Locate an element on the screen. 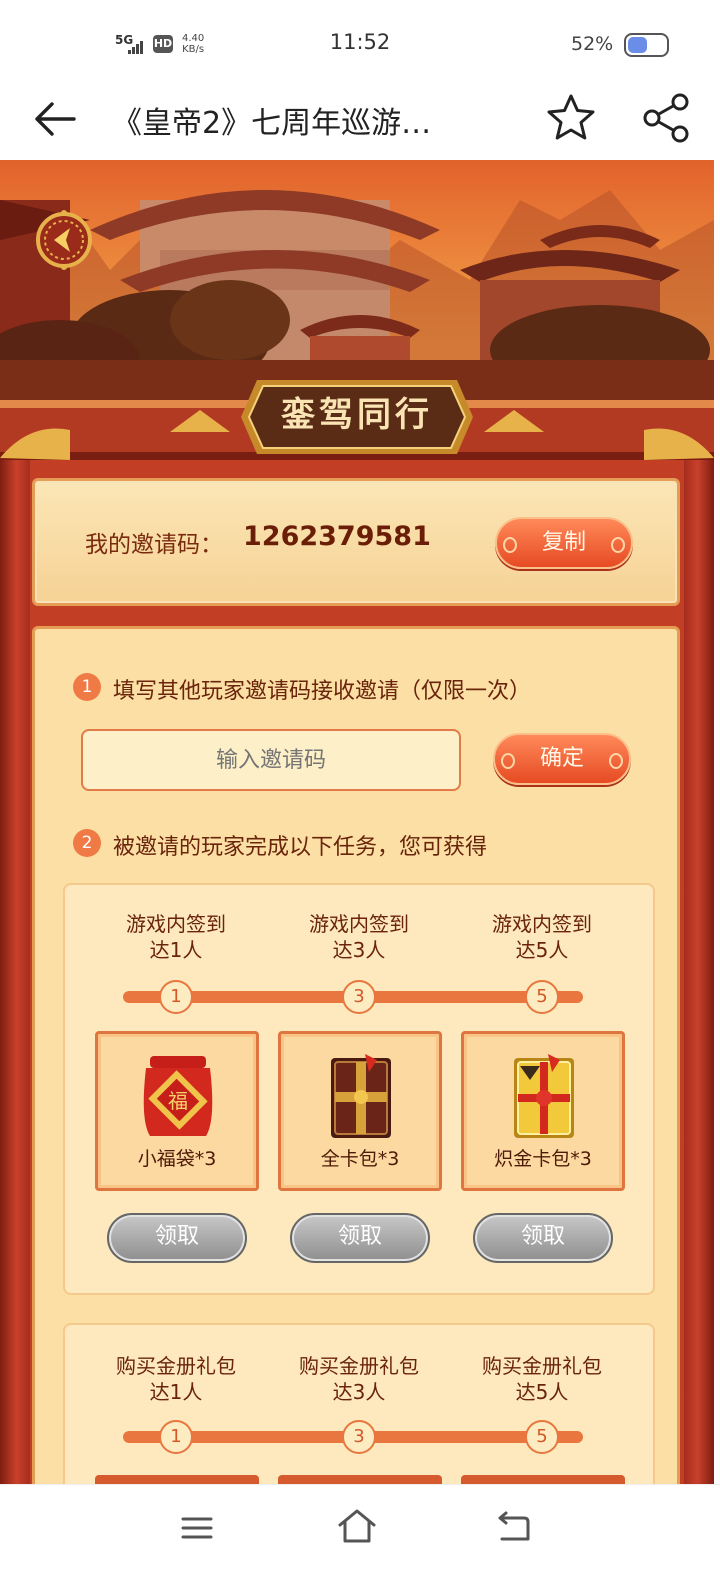 This screenshot has width=720, height=1584. task-group-purchase: 购买金册礼包 达1人 购买金册礼包 达3人 购买金册礼包 达5人 1 3 5 is located at coordinates (359, 1403).